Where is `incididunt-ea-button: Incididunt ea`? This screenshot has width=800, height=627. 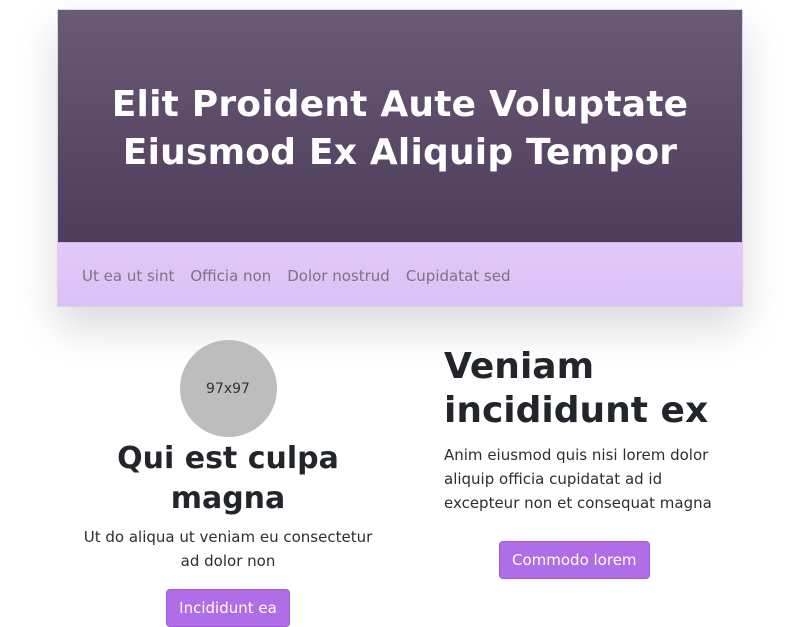 incididunt-ea-button: Incididunt ea is located at coordinates (228, 608).